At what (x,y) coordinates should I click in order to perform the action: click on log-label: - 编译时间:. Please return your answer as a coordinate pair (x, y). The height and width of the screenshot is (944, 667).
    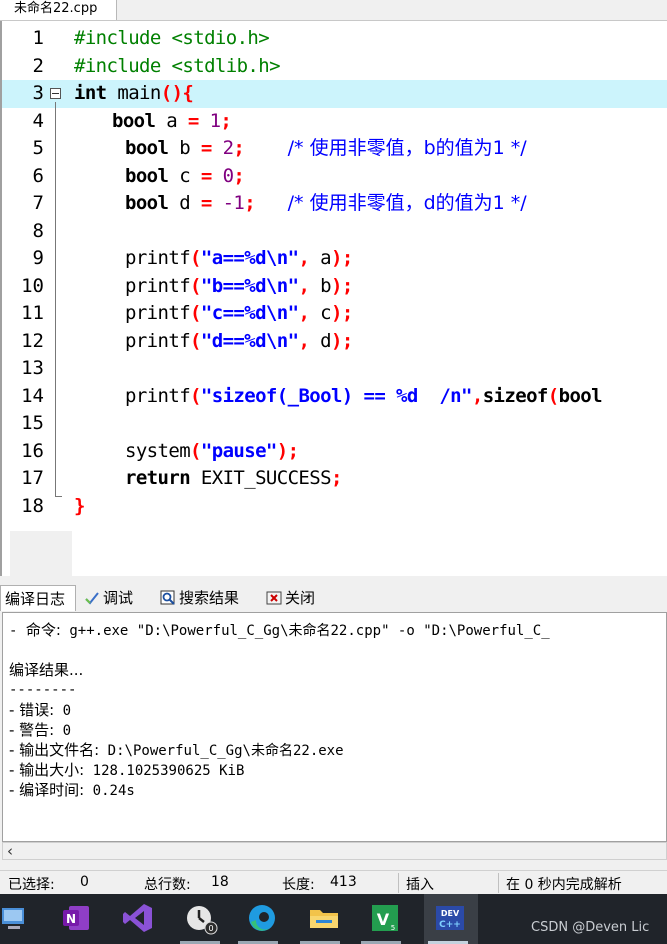
    Looking at the image, I should click on (47, 790).